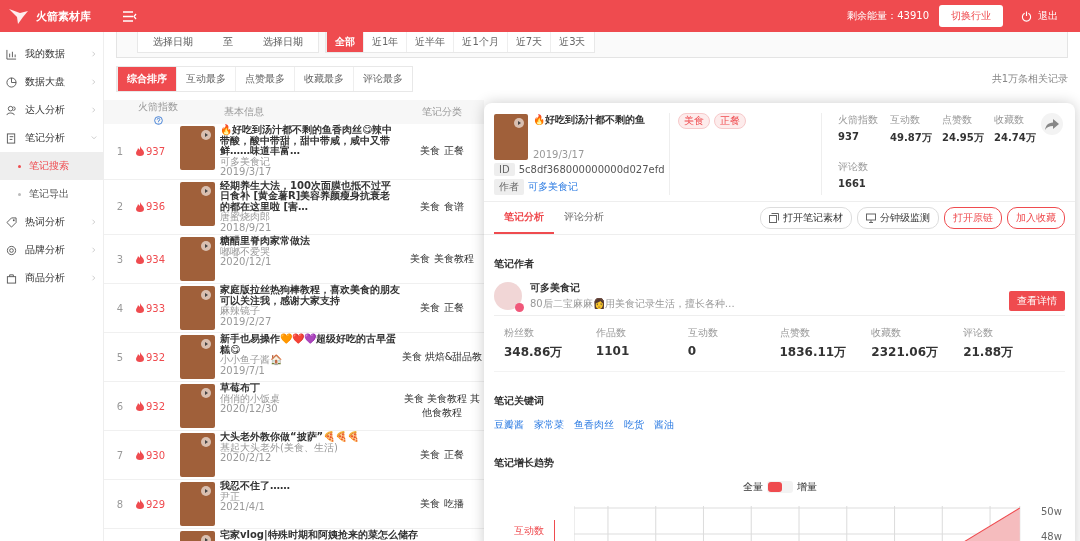 This screenshot has height=541, width=1080. Describe the element at coordinates (664, 425) in the screenshot. I see `keyword-link: 酱油` at that location.